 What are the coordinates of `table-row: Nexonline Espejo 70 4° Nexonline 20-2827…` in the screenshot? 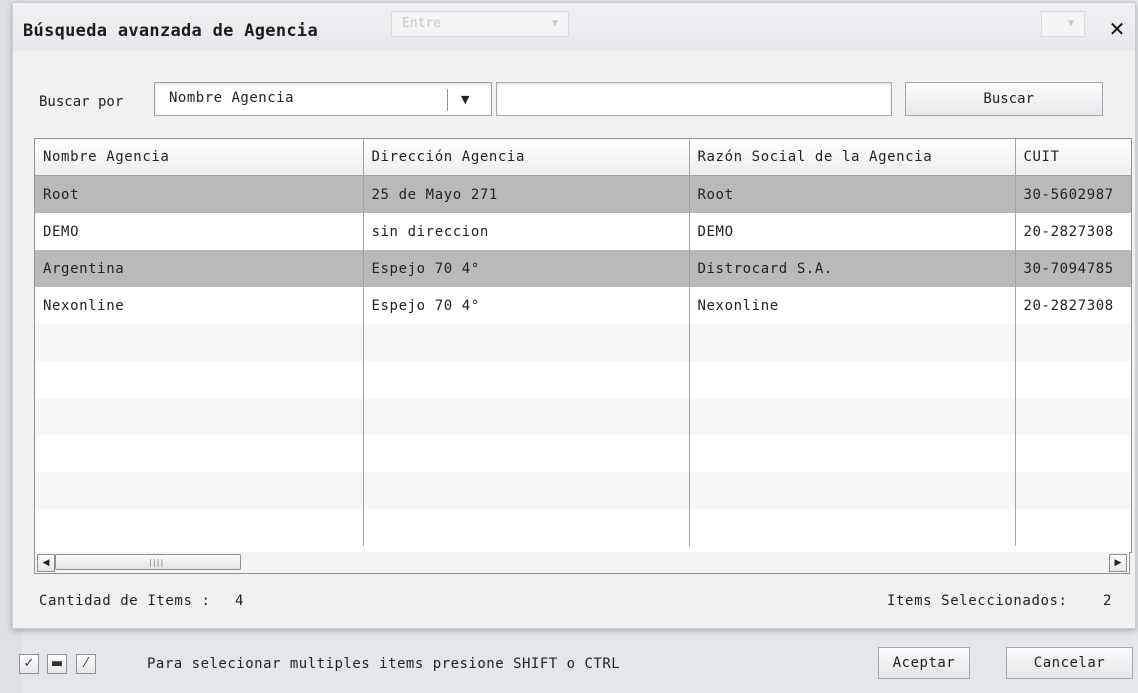 It's located at (583, 305).